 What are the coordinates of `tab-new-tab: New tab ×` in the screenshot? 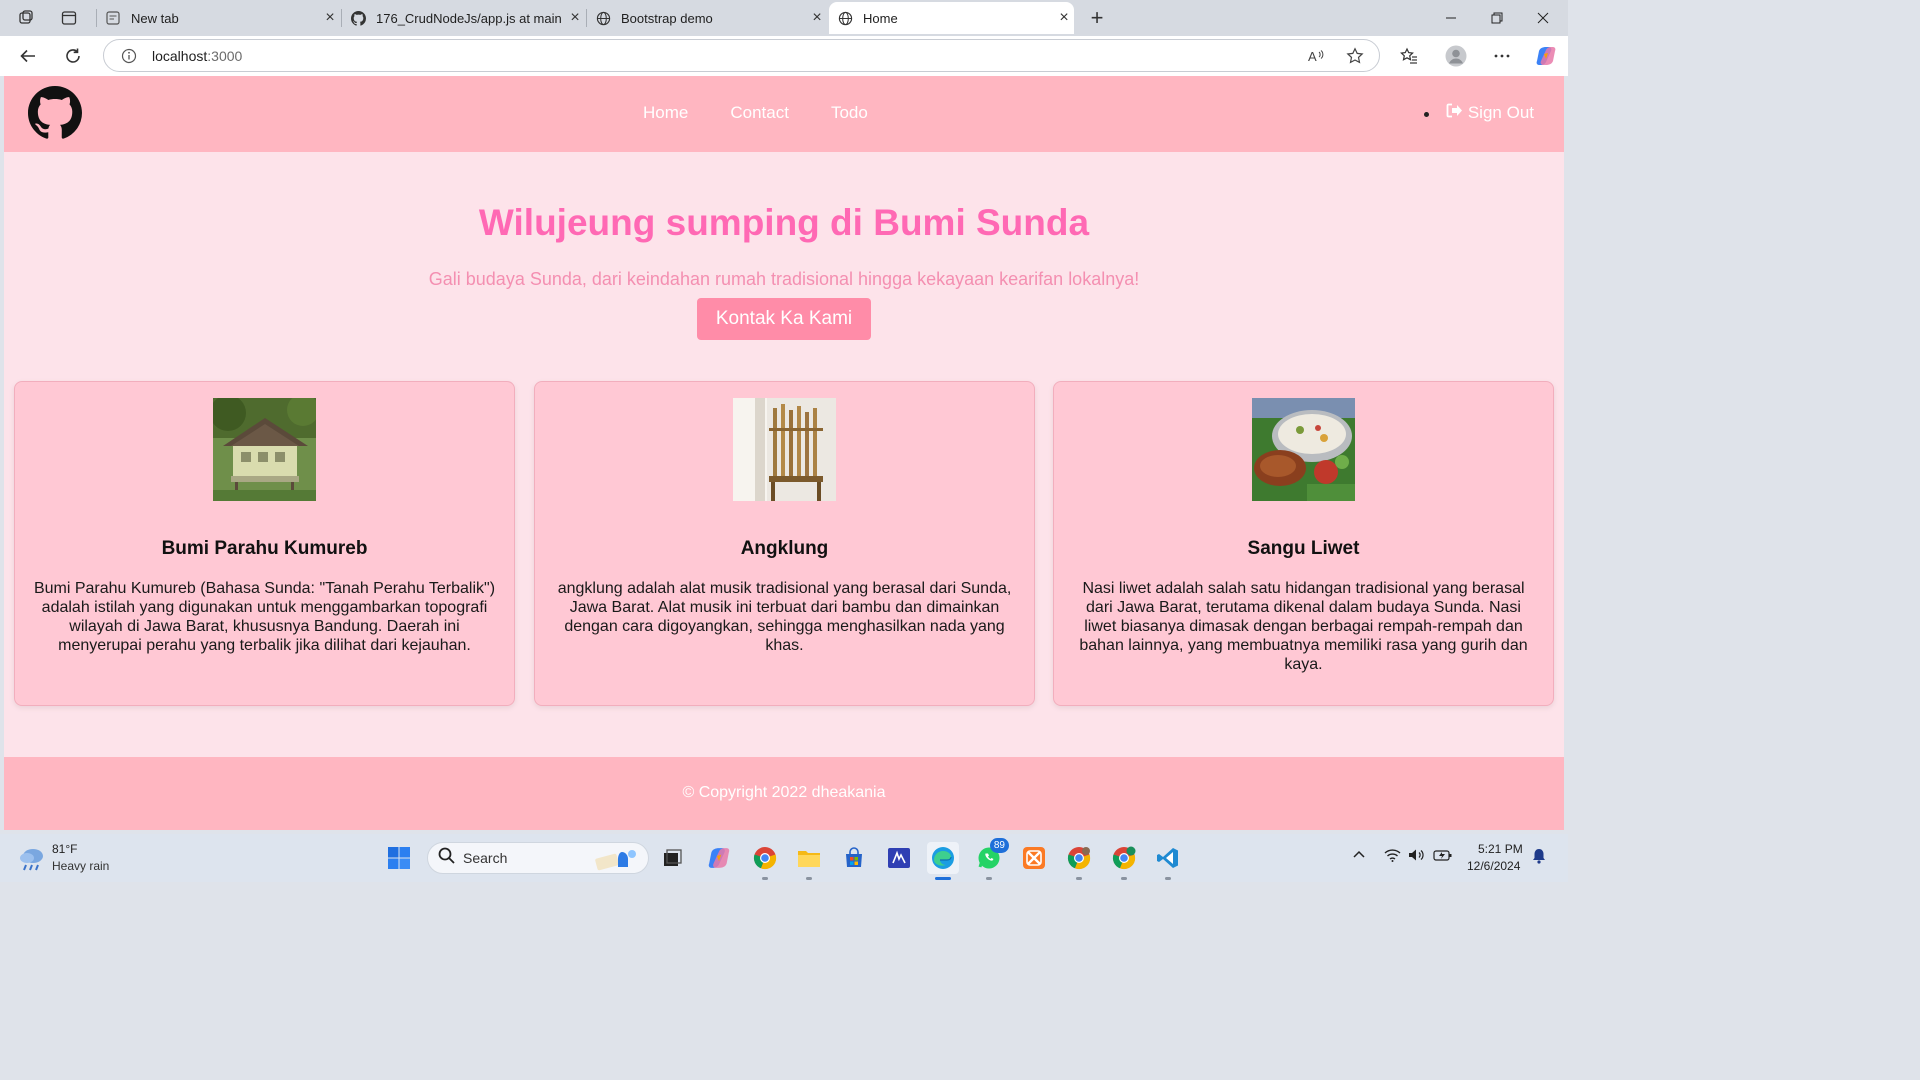 It's located at (218, 18).